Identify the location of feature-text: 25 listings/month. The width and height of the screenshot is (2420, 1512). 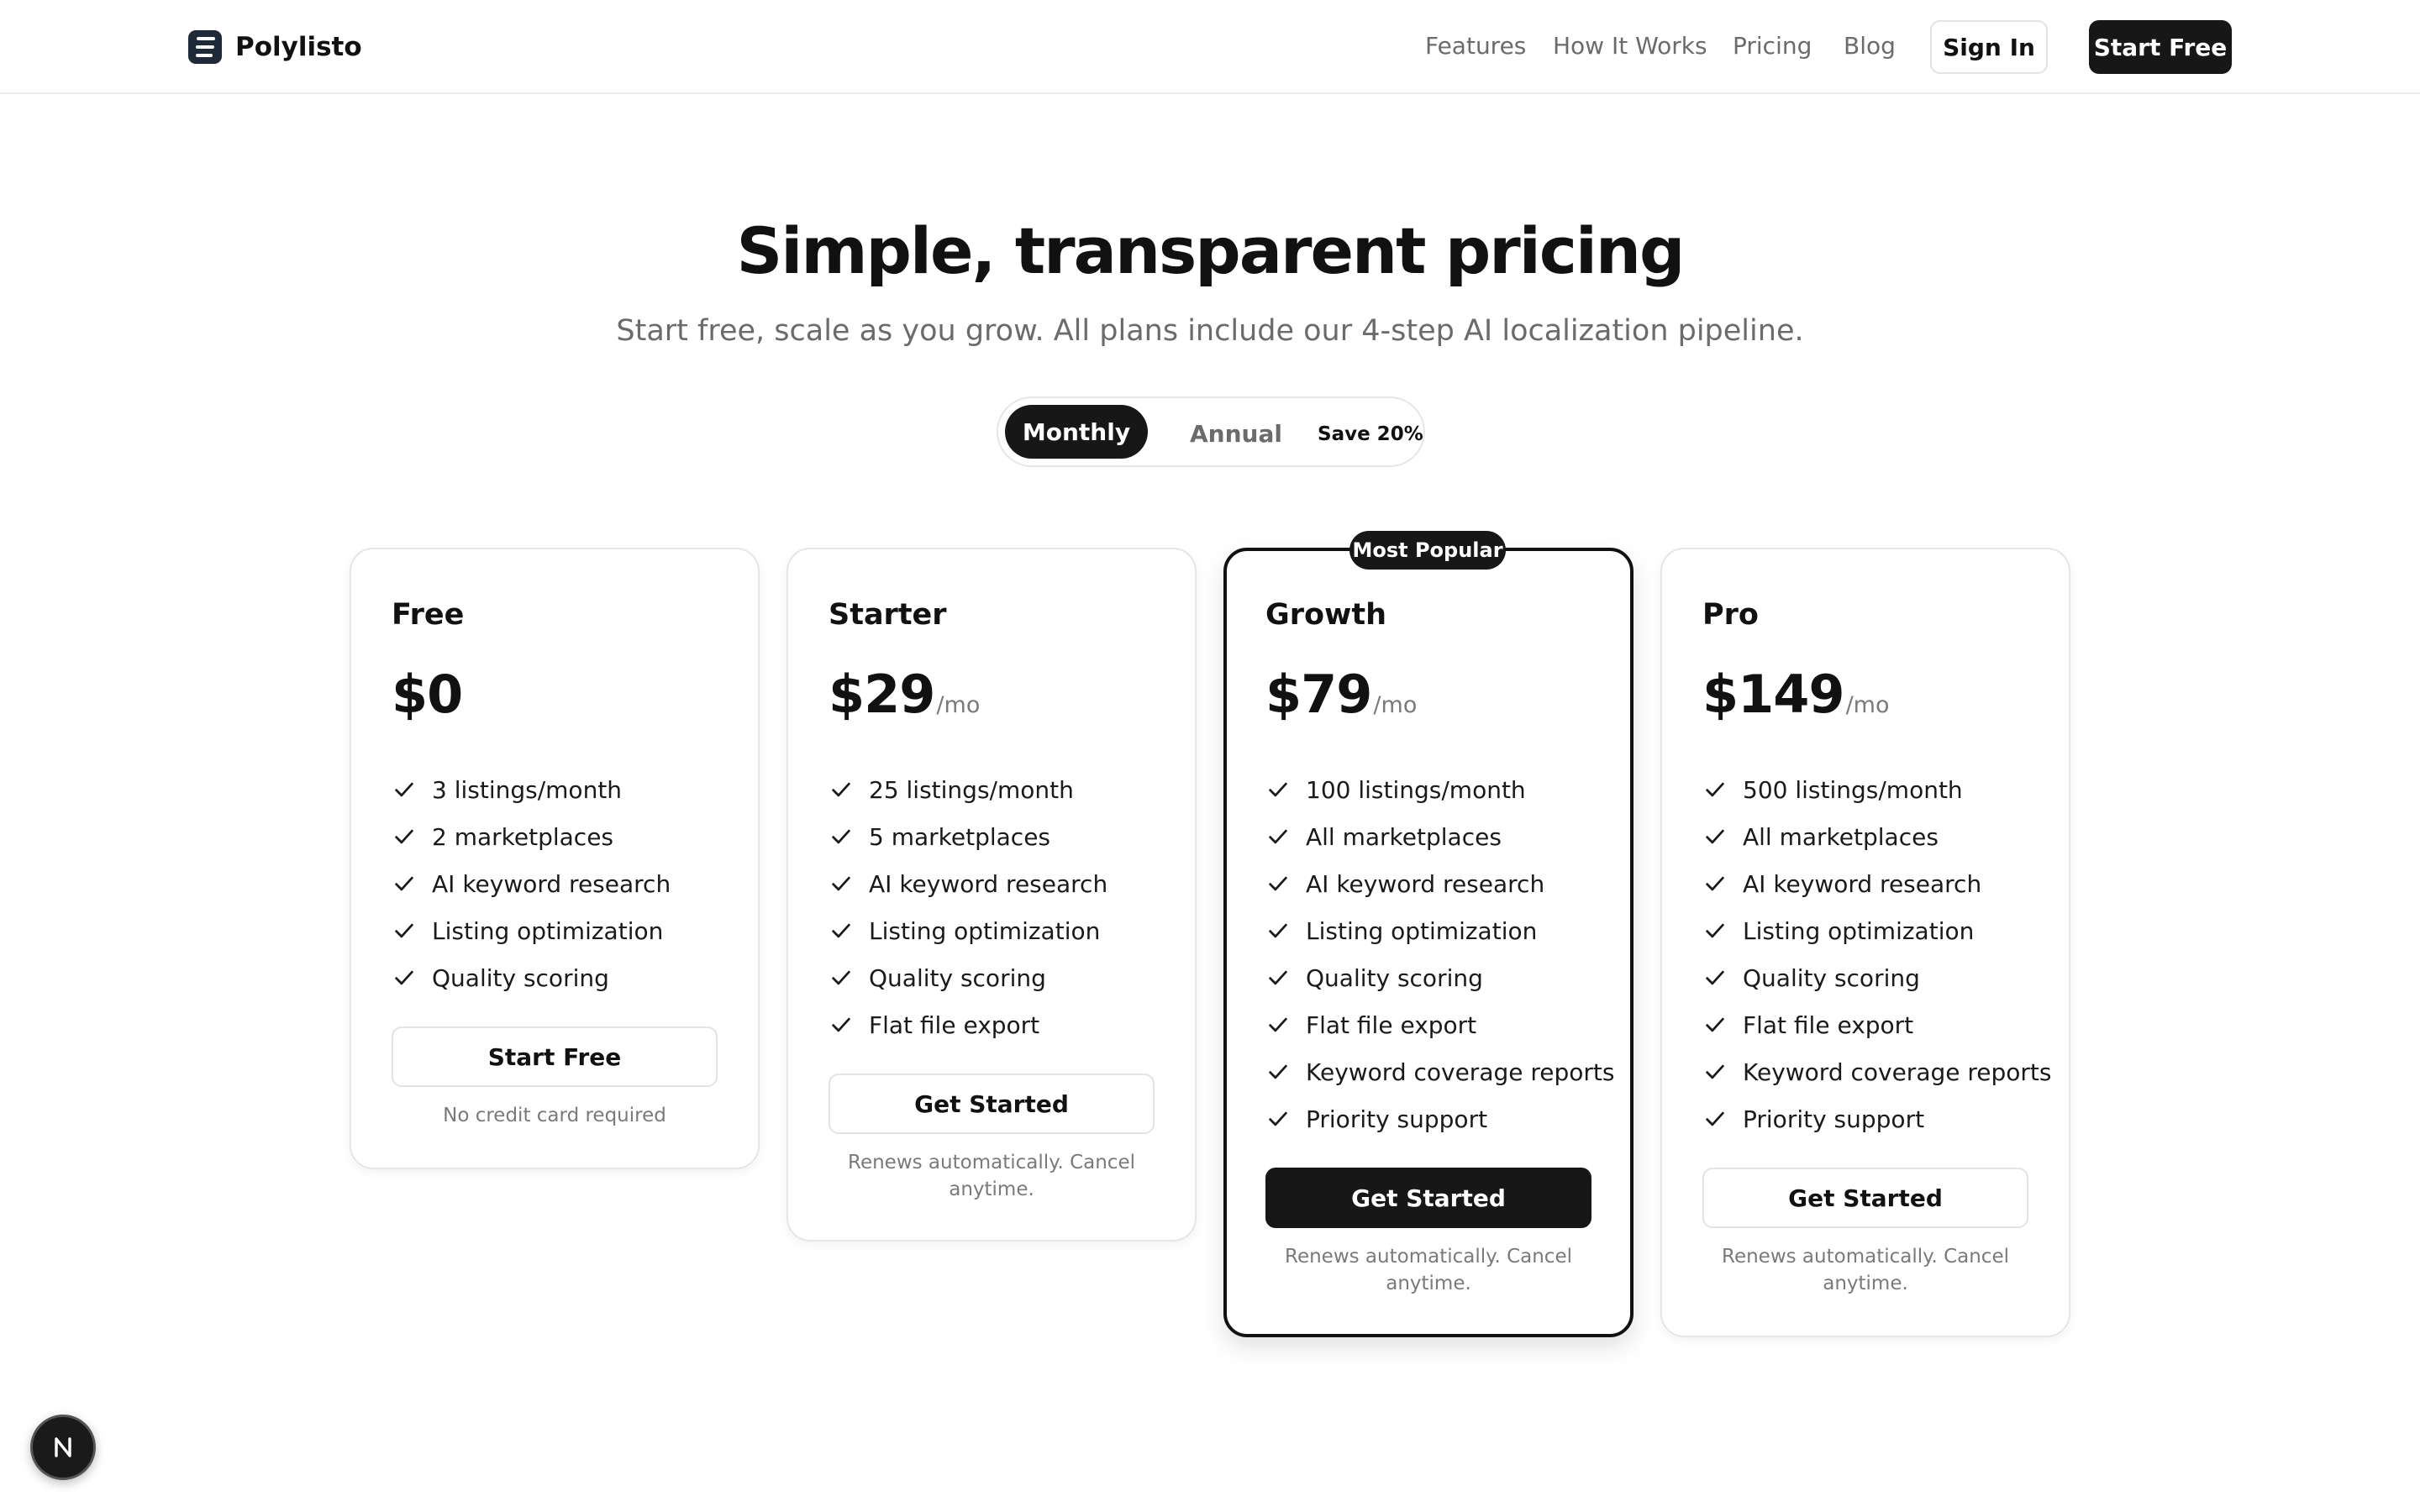
(971, 789).